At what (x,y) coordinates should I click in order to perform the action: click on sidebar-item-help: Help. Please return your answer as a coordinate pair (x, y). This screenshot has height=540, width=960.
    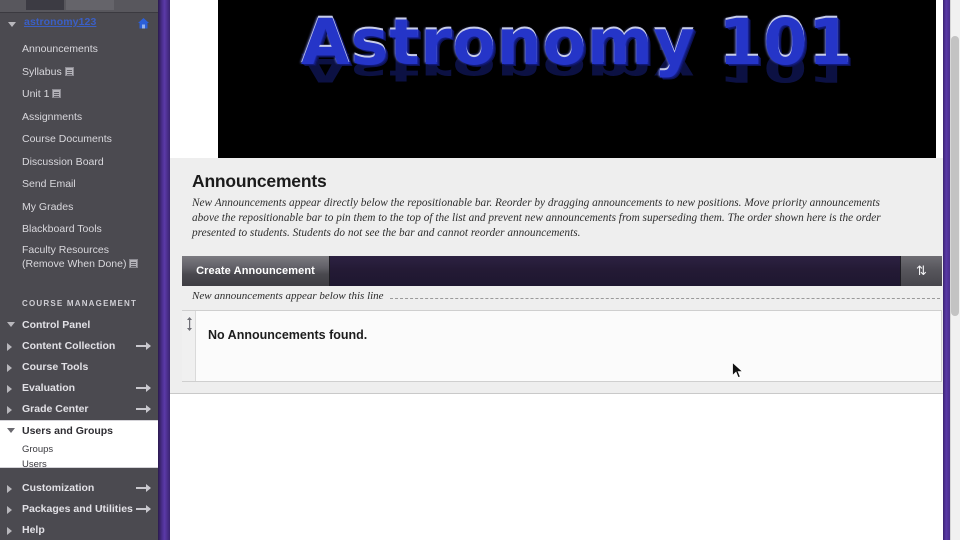
    Looking at the image, I should click on (79, 530).